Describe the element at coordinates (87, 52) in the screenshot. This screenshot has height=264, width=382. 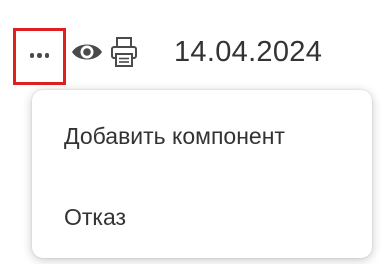
I see `eye-icon` at that location.